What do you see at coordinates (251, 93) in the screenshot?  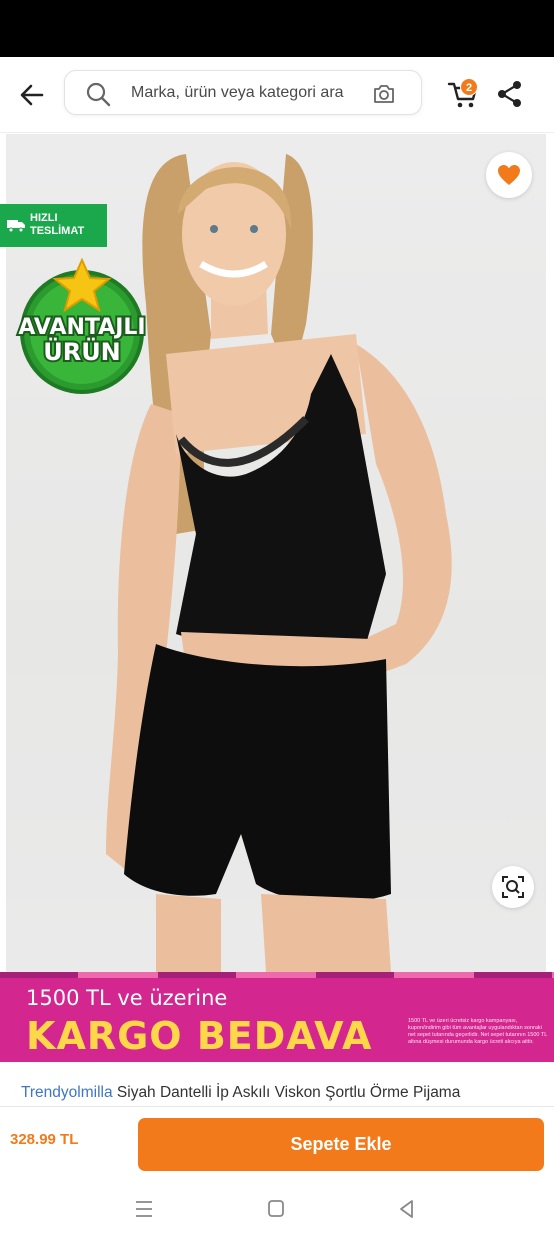 I see `search-input` at bounding box center [251, 93].